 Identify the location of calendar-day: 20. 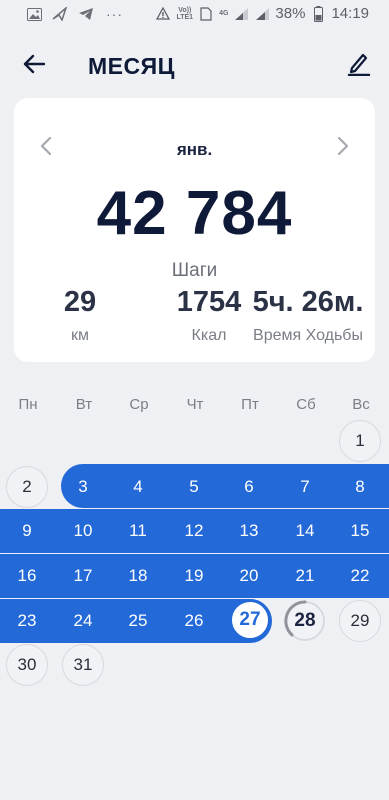
(249, 576).